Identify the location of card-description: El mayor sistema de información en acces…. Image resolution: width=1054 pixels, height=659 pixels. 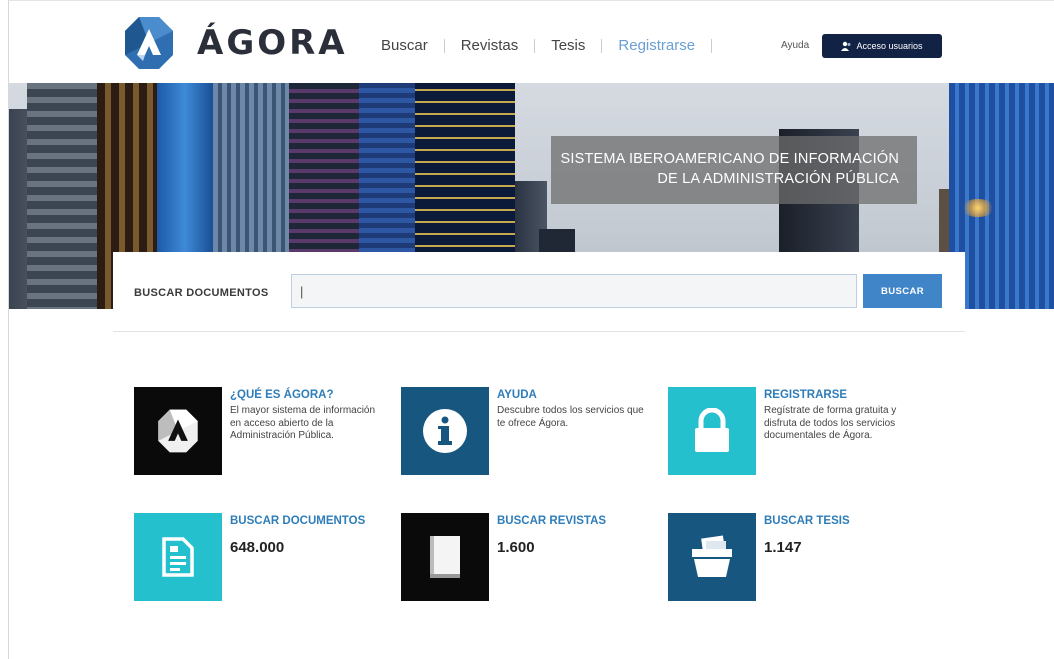
(303, 423).